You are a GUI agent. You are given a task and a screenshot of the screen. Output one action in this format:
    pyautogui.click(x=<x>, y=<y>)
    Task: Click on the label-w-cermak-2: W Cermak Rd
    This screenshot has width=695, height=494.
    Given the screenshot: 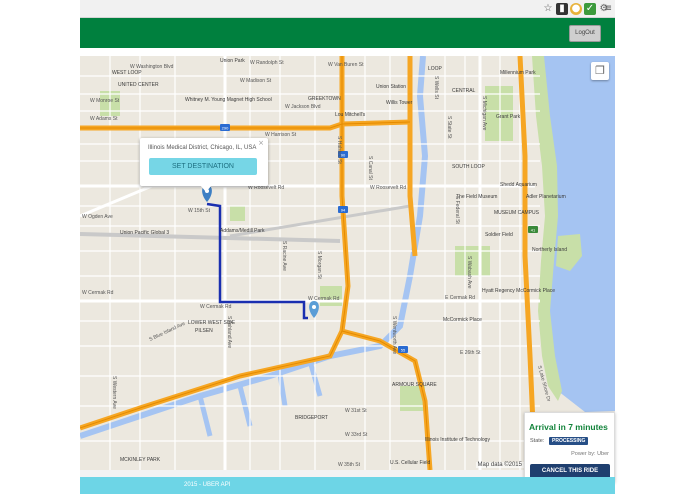 What is the action you would take?
    pyautogui.click(x=324, y=299)
    